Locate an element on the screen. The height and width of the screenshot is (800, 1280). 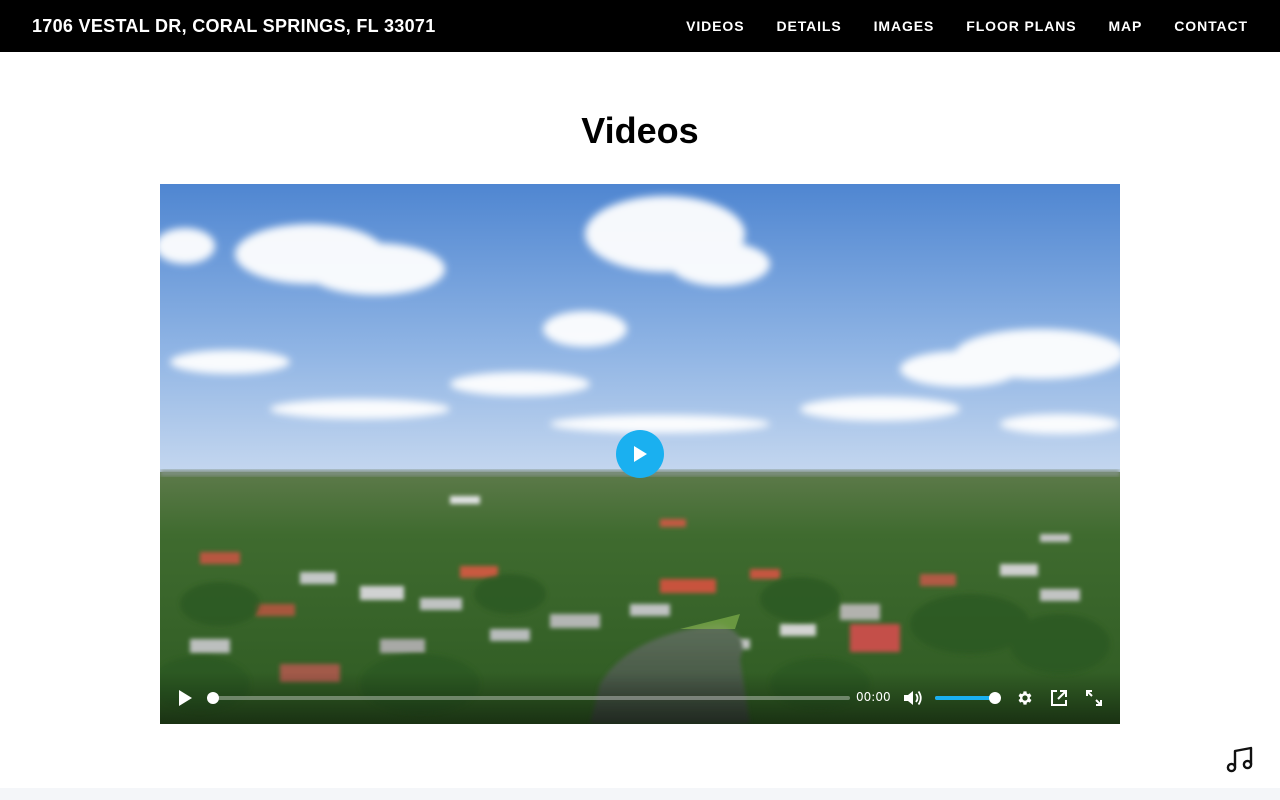
popout-icon is located at coordinates (1059, 698).